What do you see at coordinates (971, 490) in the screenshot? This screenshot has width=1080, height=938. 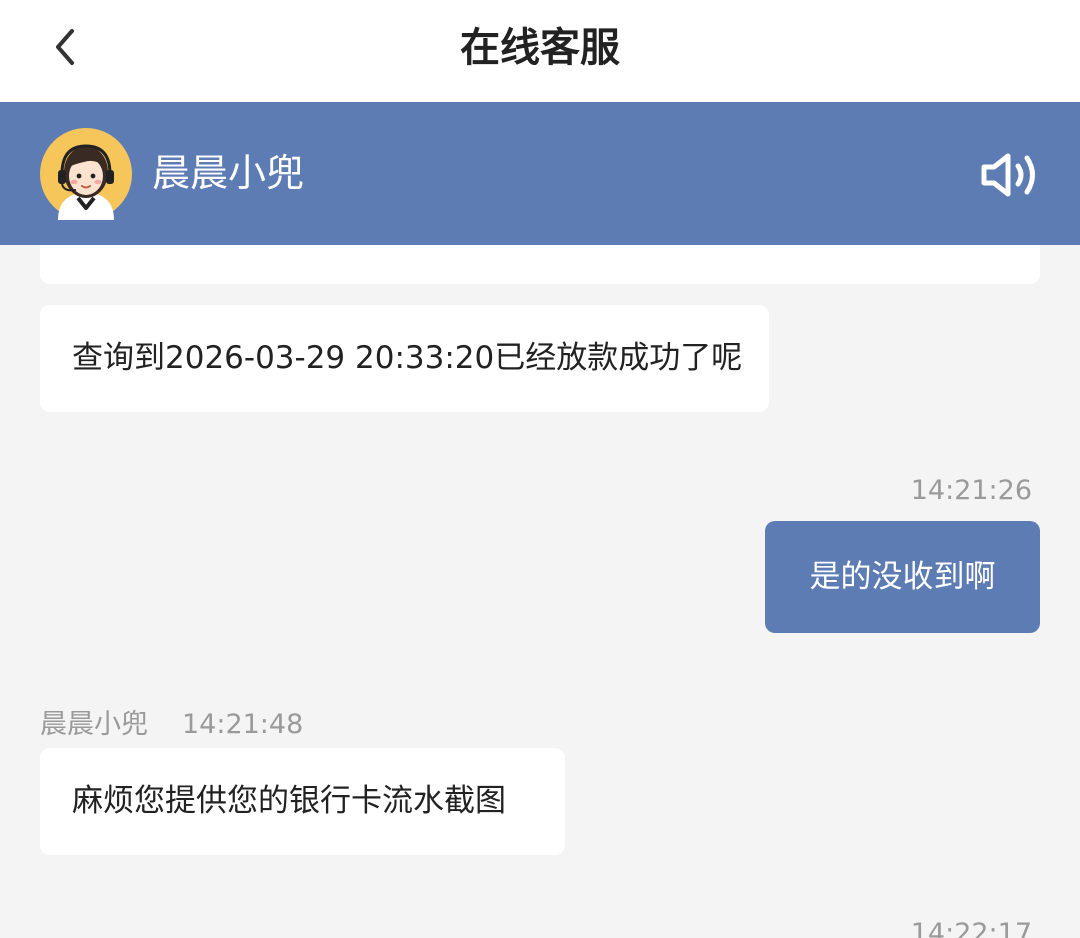 I see `message-timestamp: 14:21:26` at bounding box center [971, 490].